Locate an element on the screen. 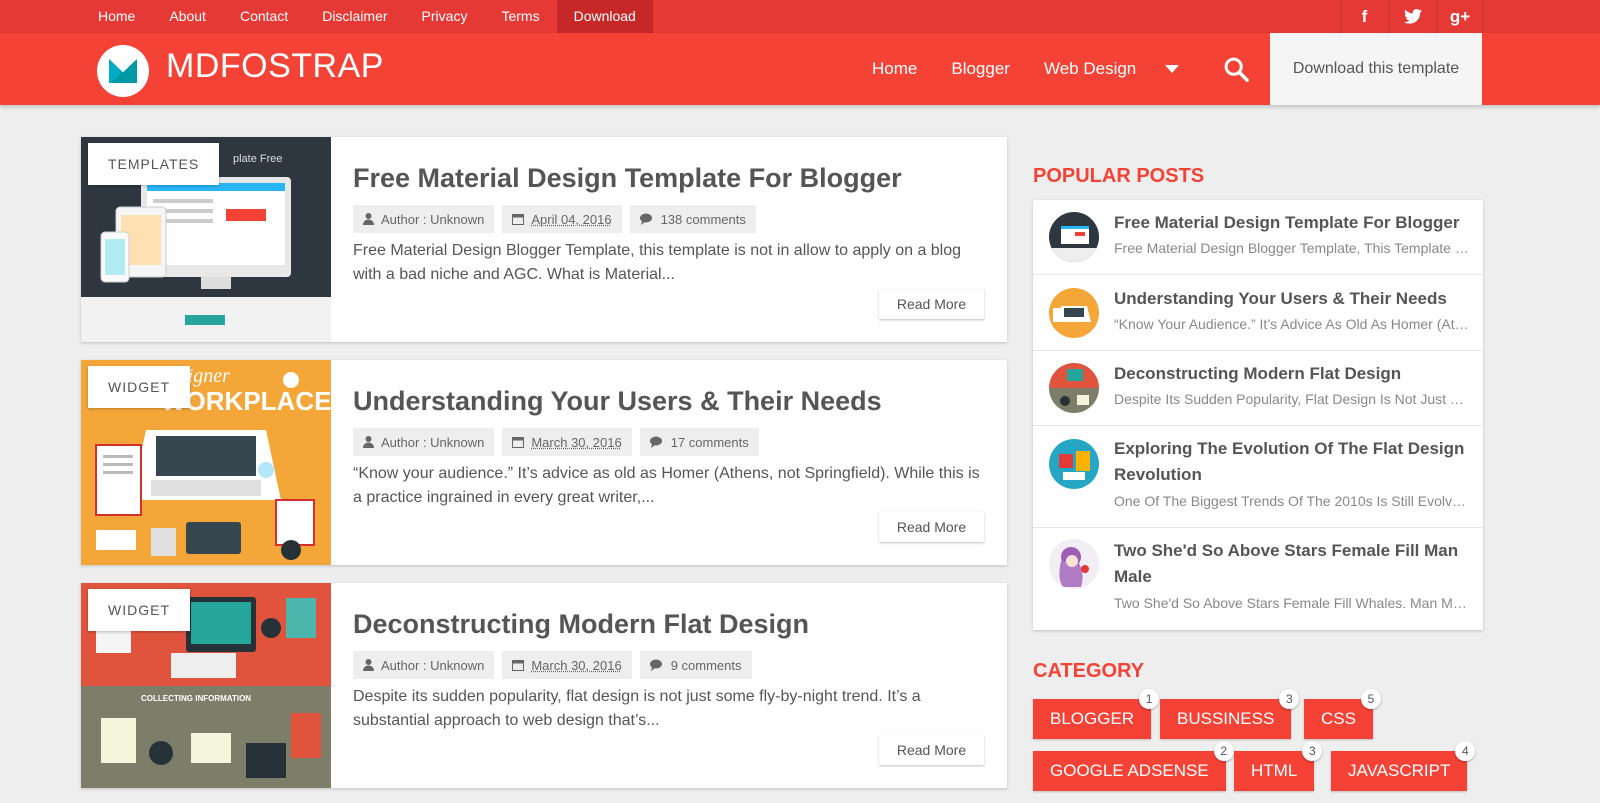 The image size is (1600, 803). main-nav: Home Blogger Web Design is located at coordinates (1017, 69).